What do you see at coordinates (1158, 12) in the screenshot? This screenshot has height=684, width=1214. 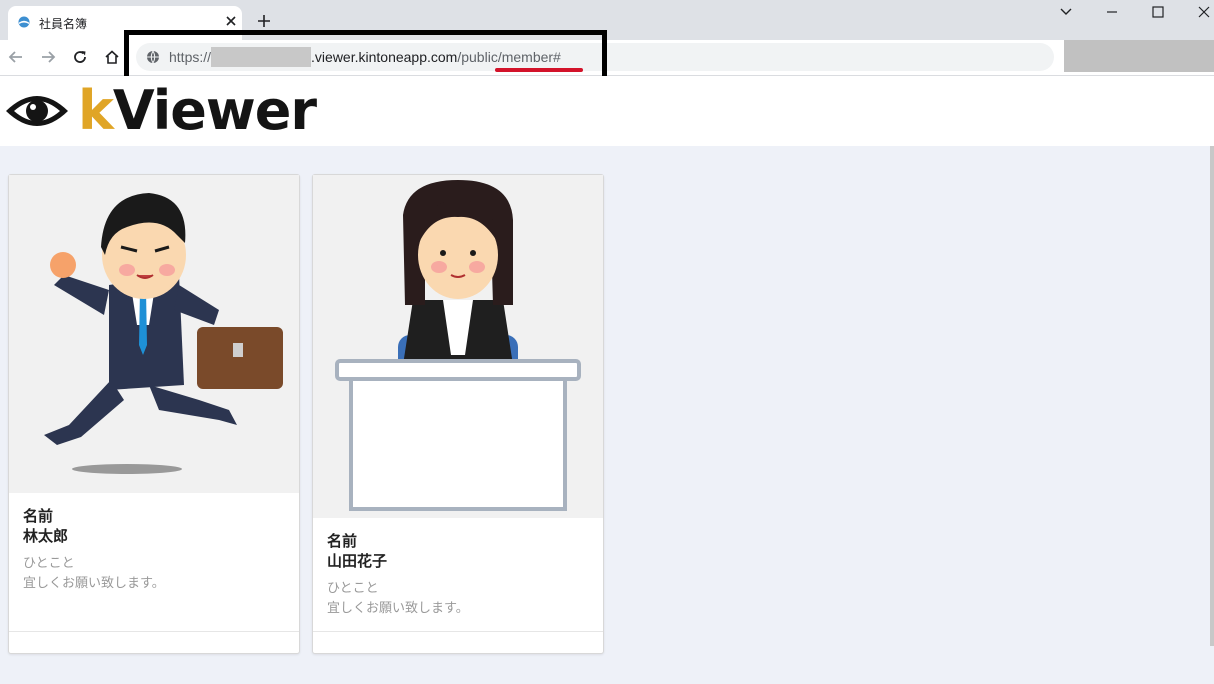 I see `maximize-icon` at bounding box center [1158, 12].